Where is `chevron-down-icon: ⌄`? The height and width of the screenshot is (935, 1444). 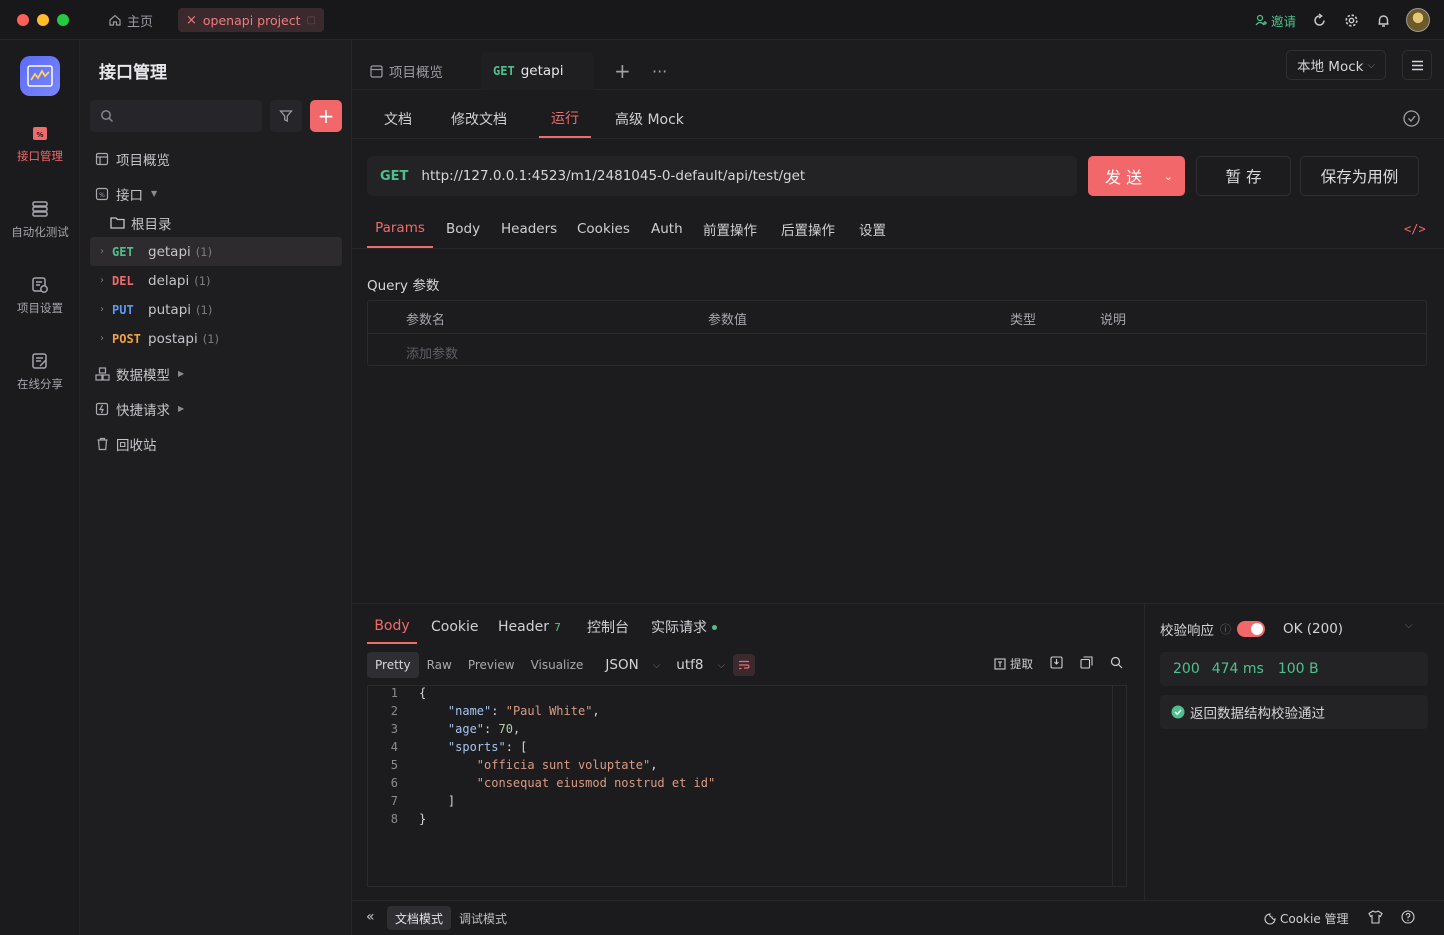
chevron-down-icon: ⌄ is located at coordinates (1168, 176).